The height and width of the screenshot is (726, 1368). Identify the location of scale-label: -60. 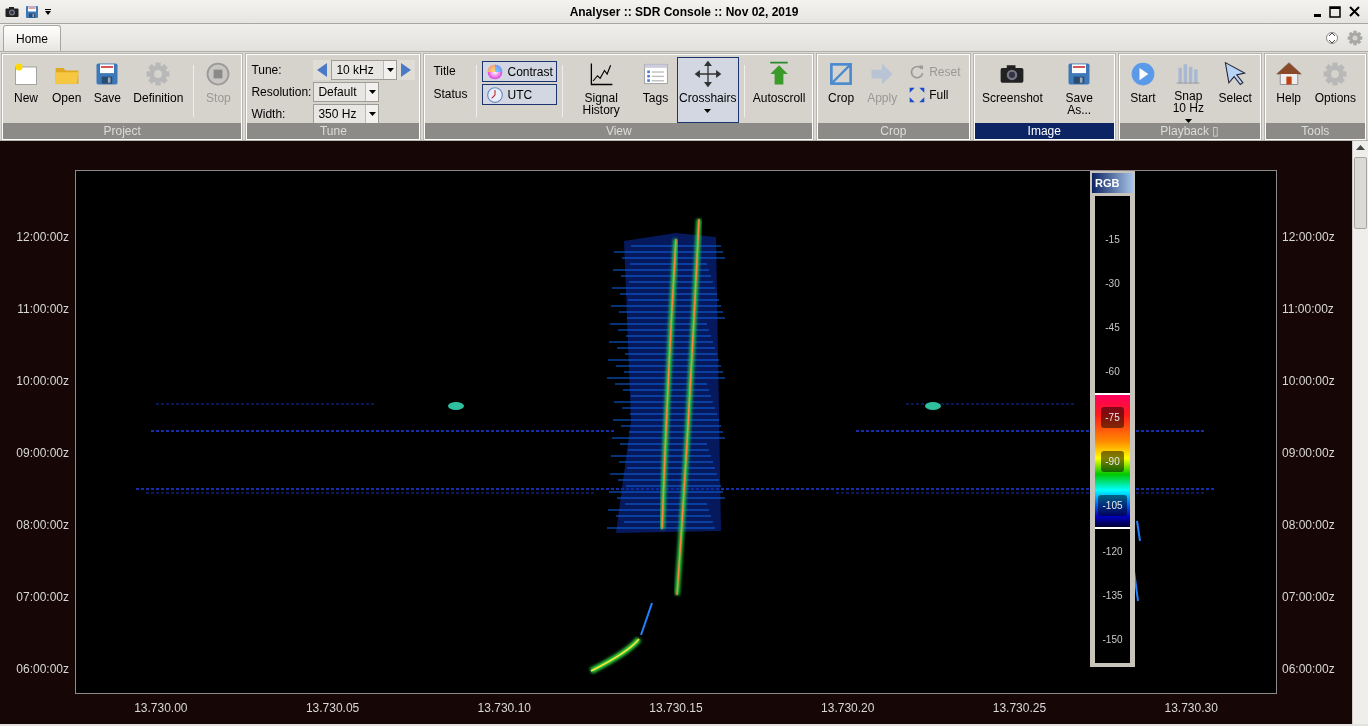
(1112, 371).